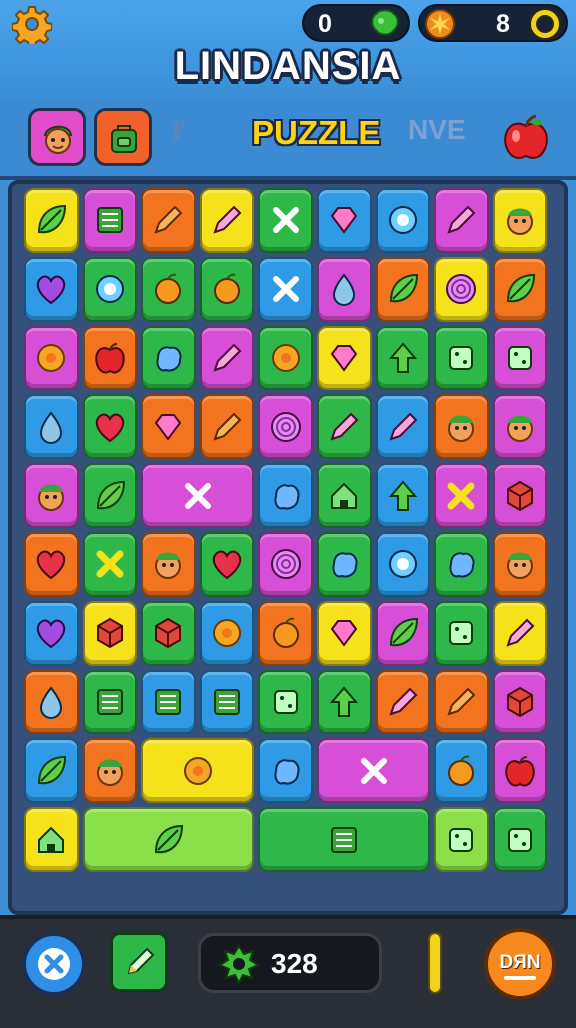 Image resolution: width=576 pixels, height=1028 pixels. Describe the element at coordinates (435, 963) in the screenshot. I see `yellow-bar` at that location.